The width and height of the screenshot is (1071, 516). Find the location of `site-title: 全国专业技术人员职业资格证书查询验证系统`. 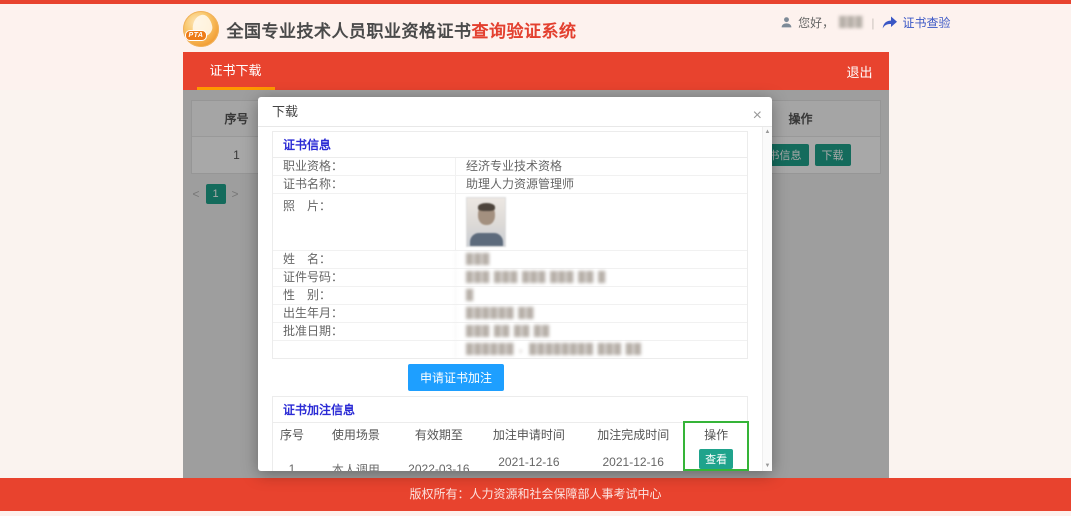

site-title: 全国专业技术人员职业资格证书查询验证系统 is located at coordinates (402, 29).